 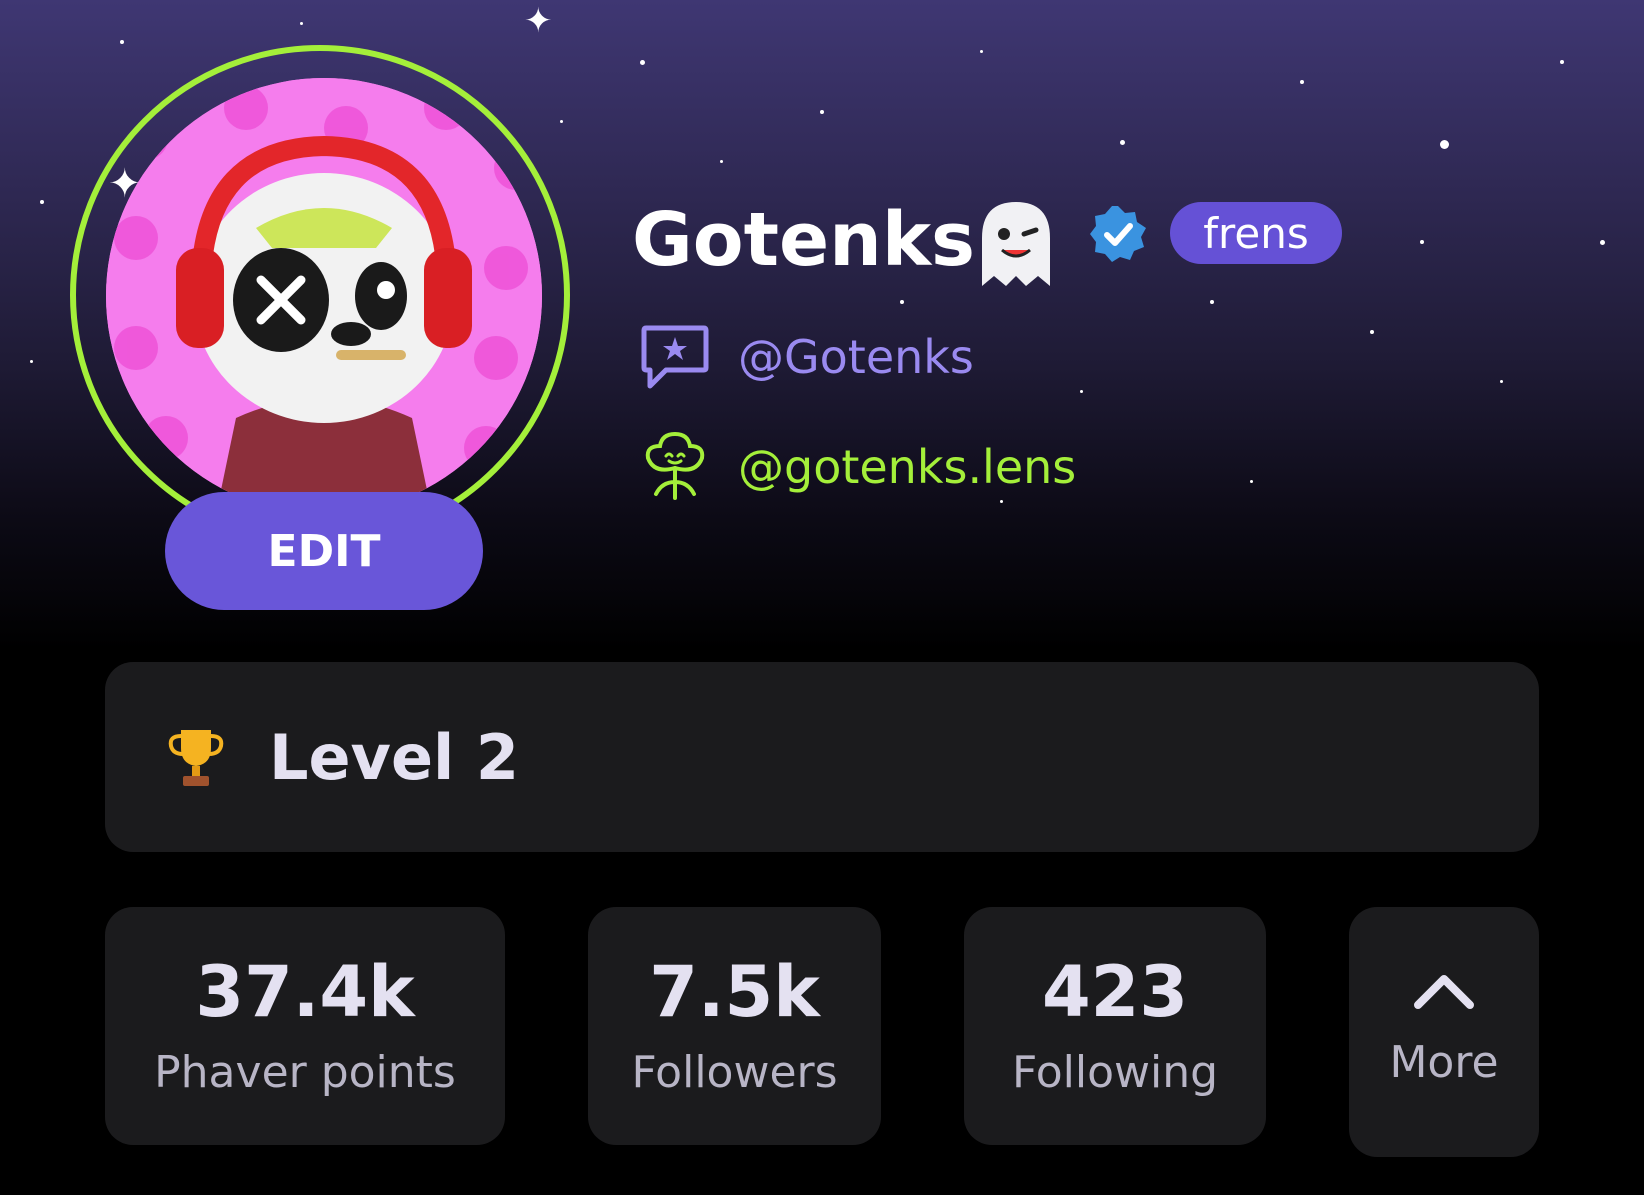 I want to click on edit-profile-button: EDIT, so click(x=324, y=551).